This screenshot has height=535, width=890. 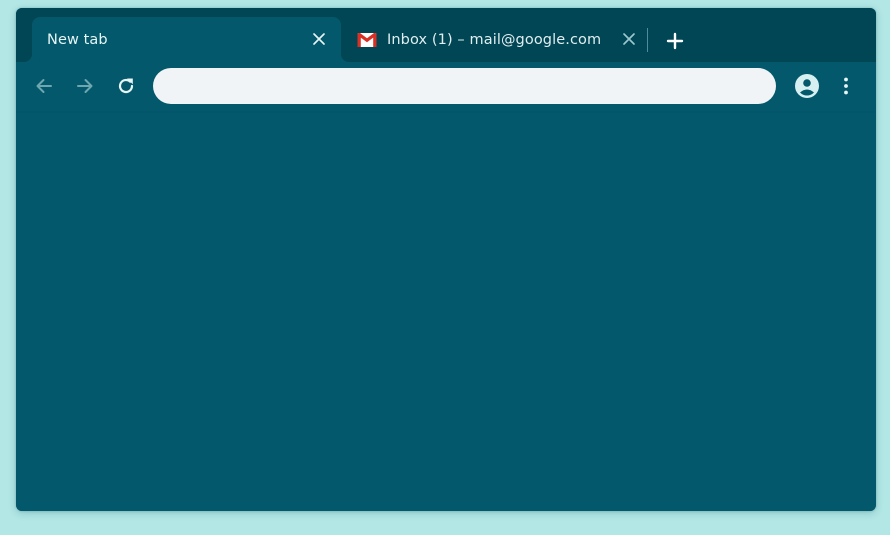 What do you see at coordinates (186, 39) in the screenshot?
I see `tab-new-tab: New tab` at bounding box center [186, 39].